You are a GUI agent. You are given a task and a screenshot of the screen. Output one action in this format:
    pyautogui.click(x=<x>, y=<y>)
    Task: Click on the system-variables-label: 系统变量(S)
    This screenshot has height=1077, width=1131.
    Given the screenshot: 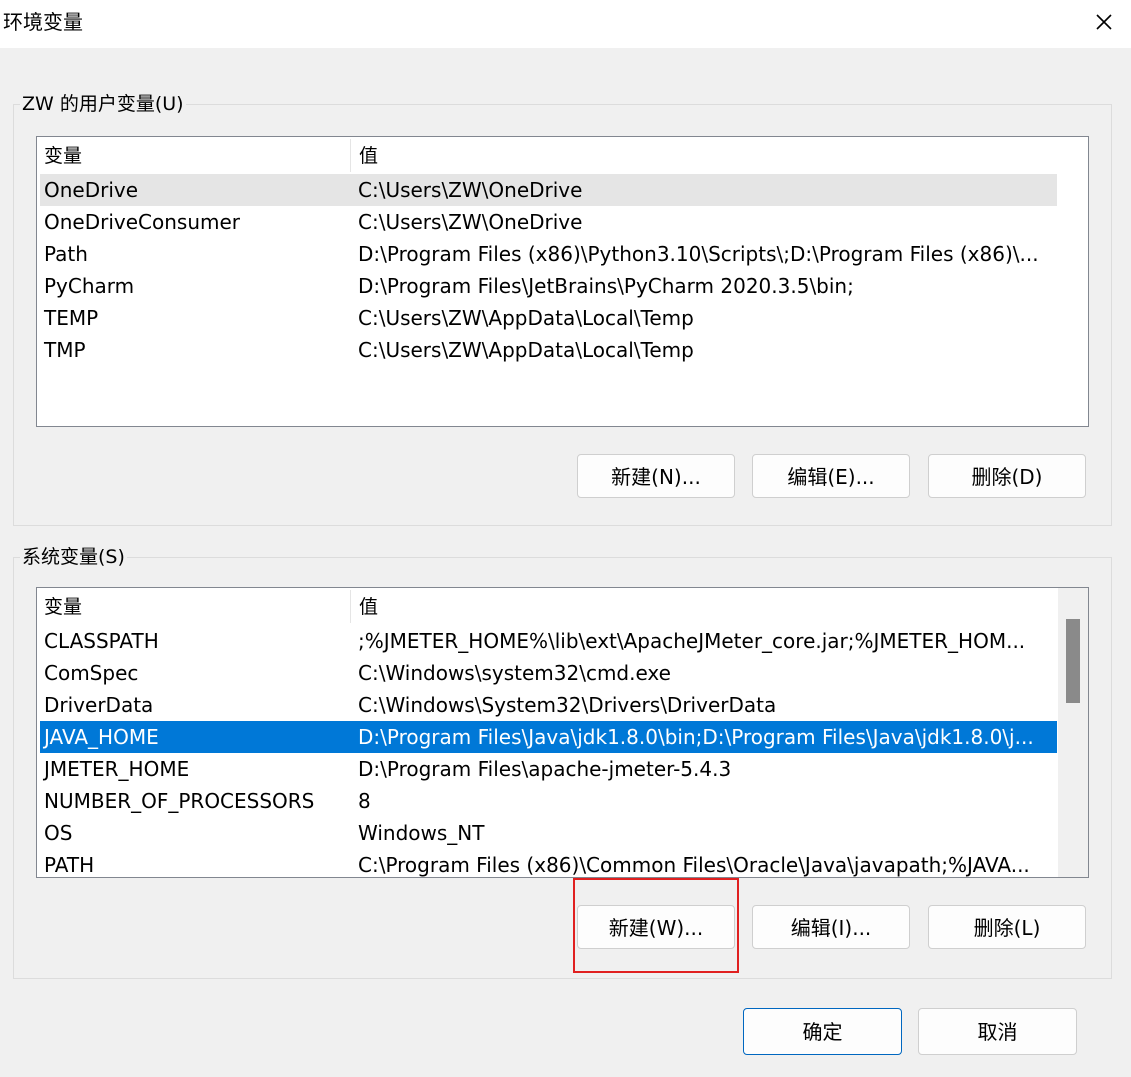 What is the action you would take?
    pyautogui.click(x=73, y=557)
    